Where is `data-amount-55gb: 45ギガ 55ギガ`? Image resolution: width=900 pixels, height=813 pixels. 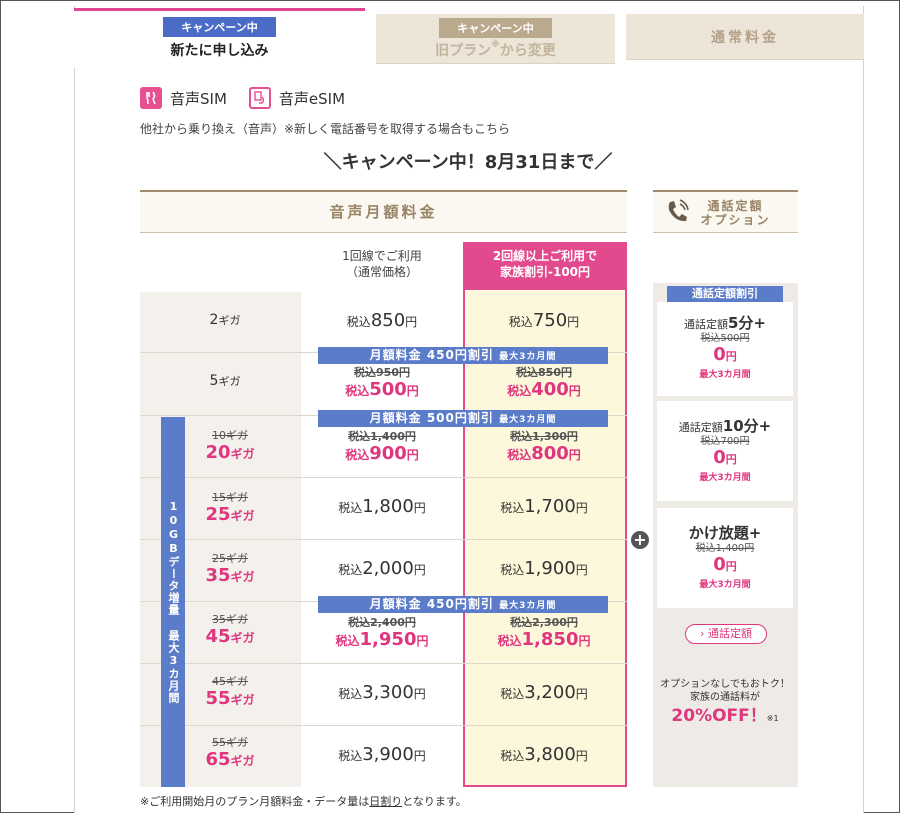
data-amount-55gb: 45ギガ 55ギガ is located at coordinates (230, 692).